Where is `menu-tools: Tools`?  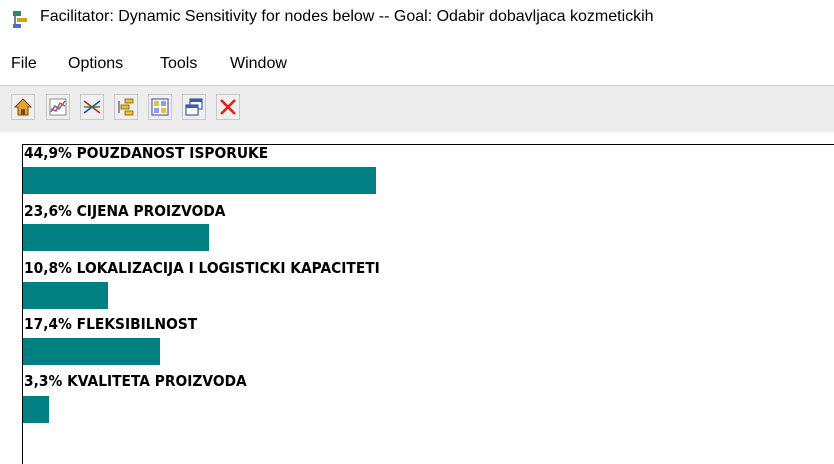
menu-tools: Tools is located at coordinates (178, 64).